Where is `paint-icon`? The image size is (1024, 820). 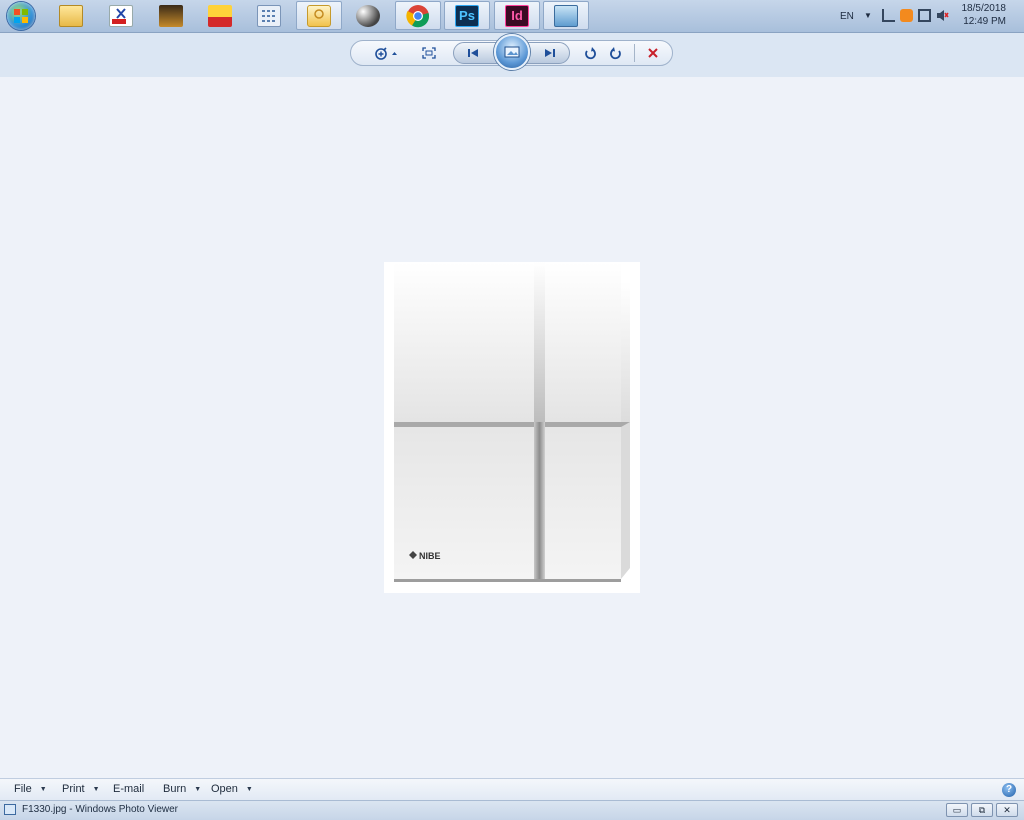 paint-icon is located at coordinates (368, 15).